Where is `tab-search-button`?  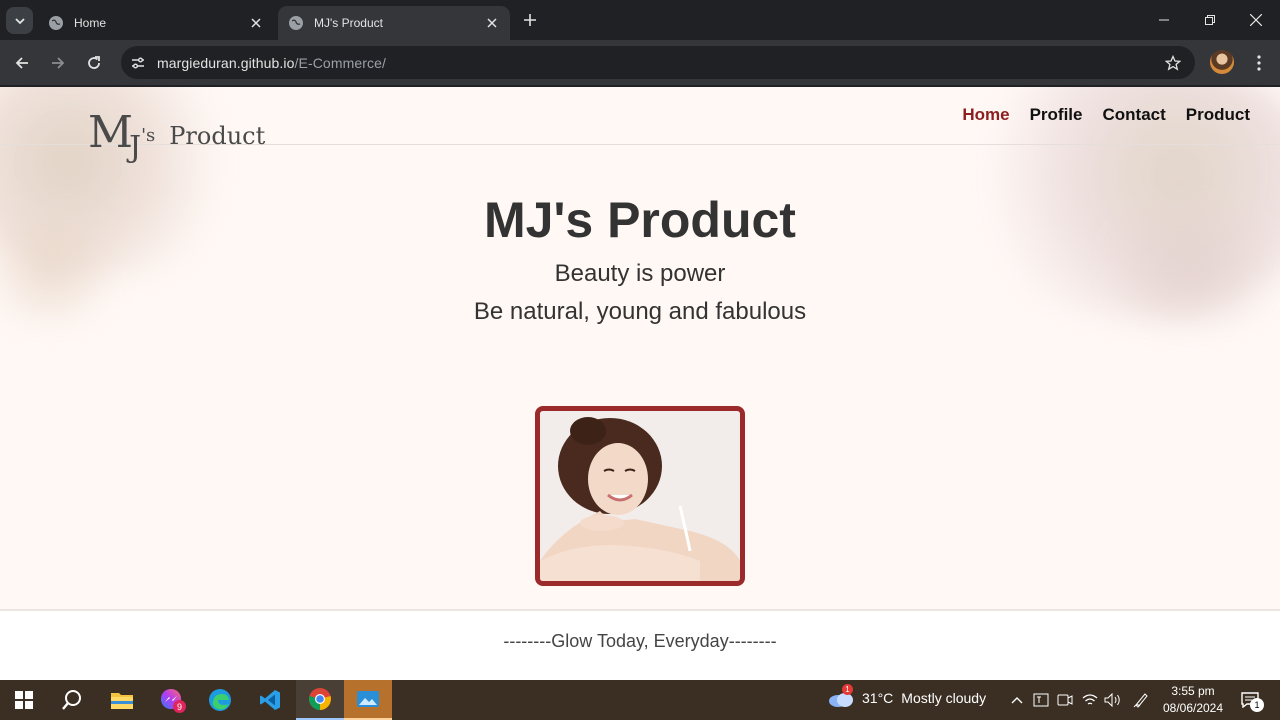 tab-search-button is located at coordinates (19, 20).